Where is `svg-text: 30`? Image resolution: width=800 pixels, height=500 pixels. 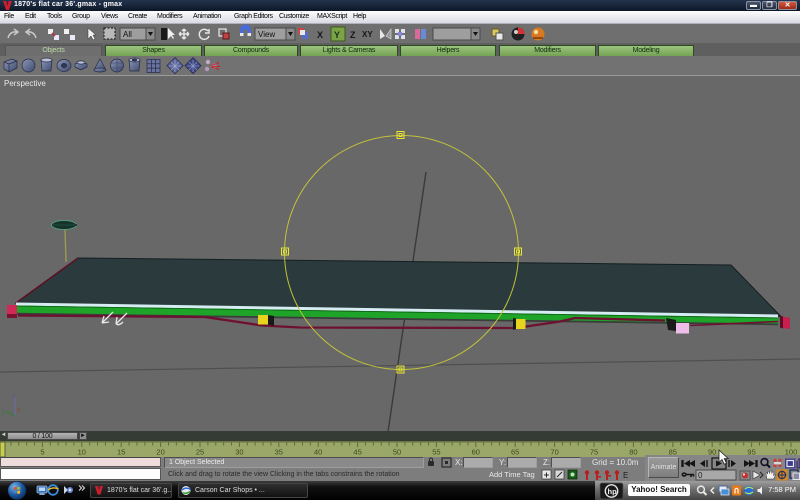 svg-text: 30 is located at coordinates (239, 452).